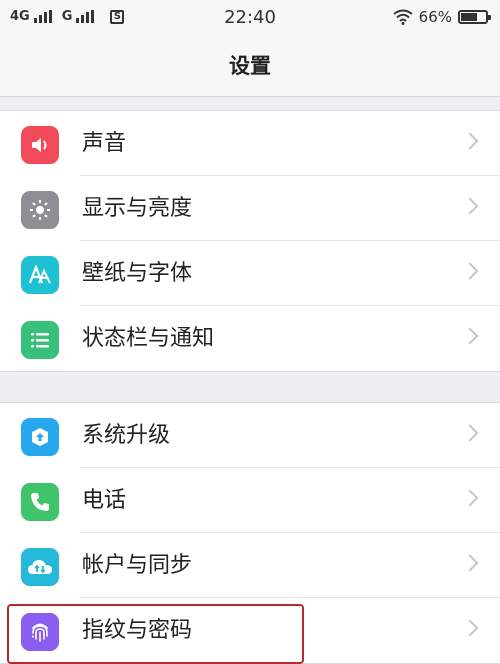 This screenshot has height=664, width=500. Describe the element at coordinates (40, 437) in the screenshot. I see `upgrade-icon` at that location.